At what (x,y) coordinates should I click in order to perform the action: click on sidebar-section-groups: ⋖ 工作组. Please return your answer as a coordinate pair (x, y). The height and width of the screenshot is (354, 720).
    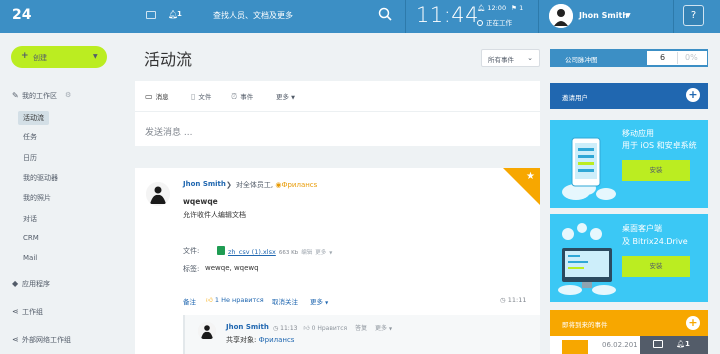
    Looking at the image, I should click on (27, 312).